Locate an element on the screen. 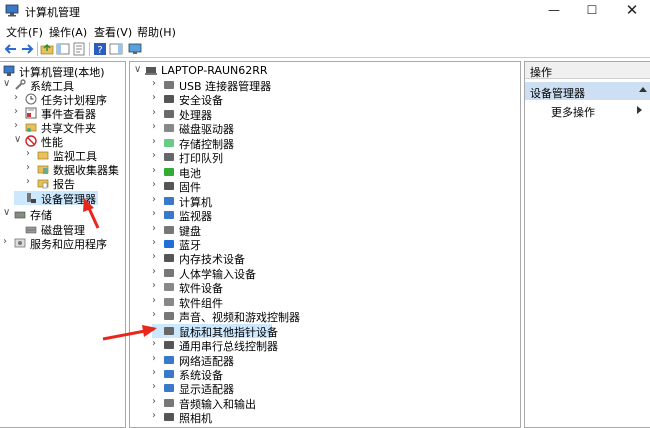 Image resolution: width=650 pixels, height=428 pixels. monitor-scan-icon is located at coordinates (135, 49).